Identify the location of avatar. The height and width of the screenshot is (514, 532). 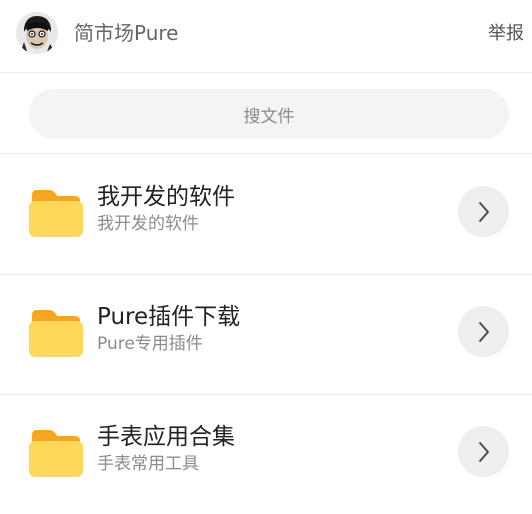
(37, 33).